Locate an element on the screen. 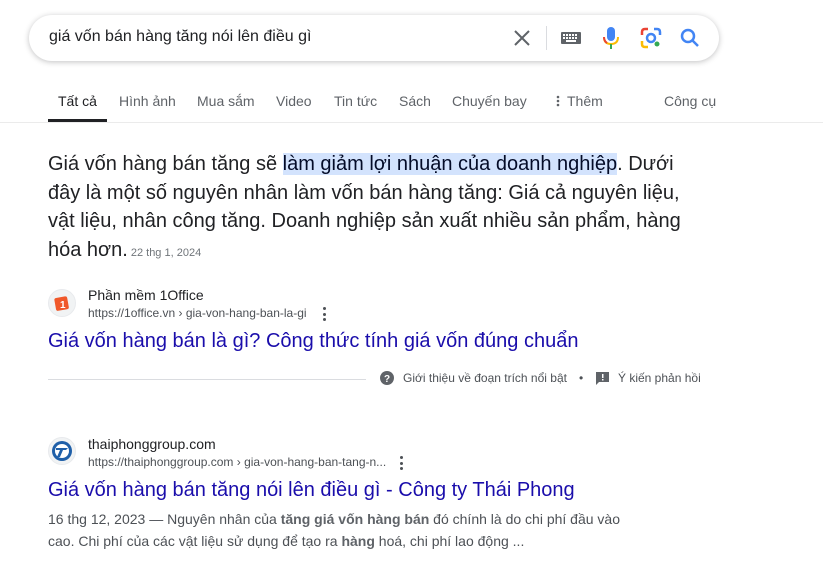 This screenshot has width=823, height=562. clear-icon is located at coordinates (522, 38).